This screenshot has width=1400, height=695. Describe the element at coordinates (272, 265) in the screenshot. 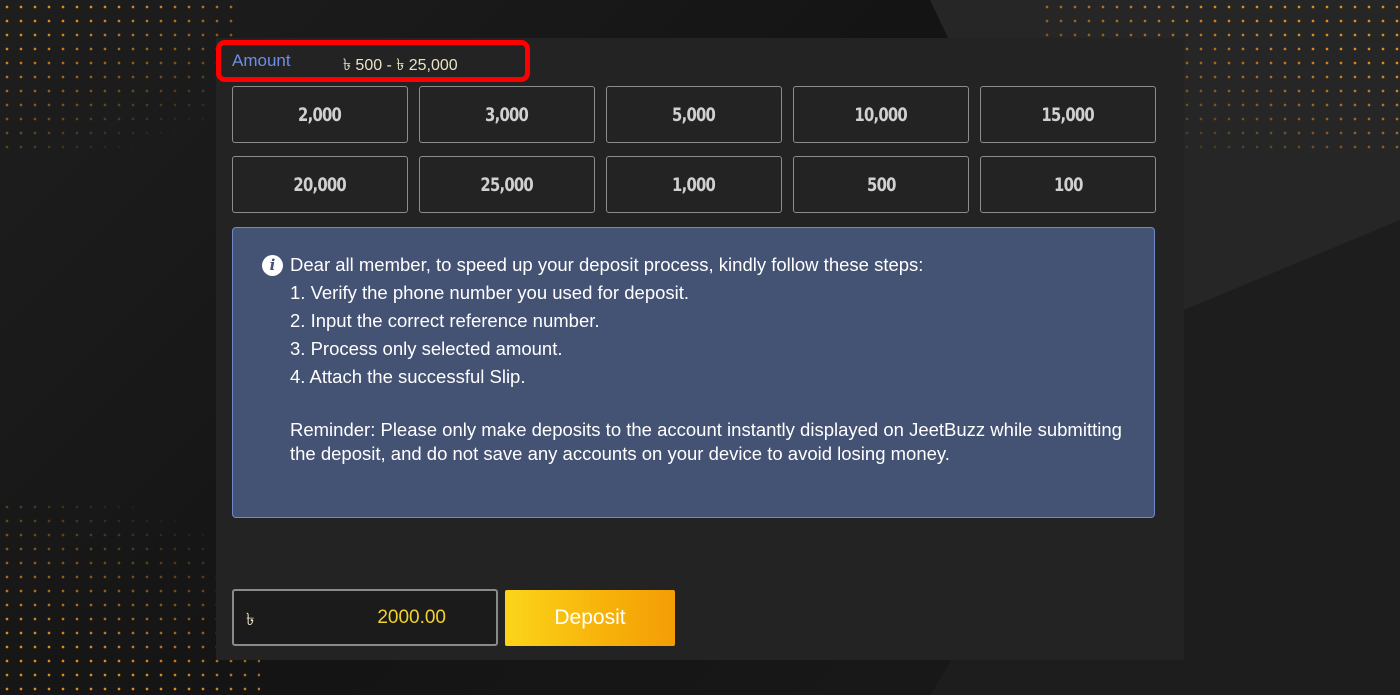

I see `info-icon: i` at that location.